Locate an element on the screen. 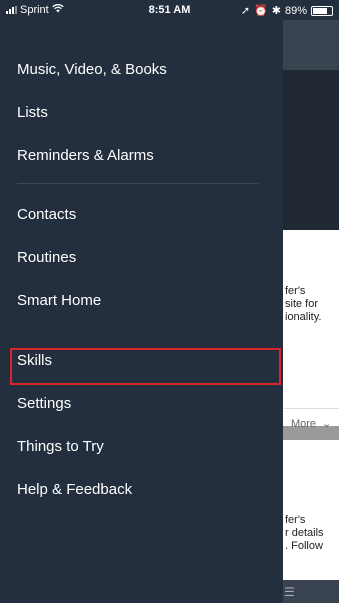 Image resolution: width=339 pixels, height=603 pixels. status-right: ➚ ⏰ ✱ 89% is located at coordinates (287, 10).